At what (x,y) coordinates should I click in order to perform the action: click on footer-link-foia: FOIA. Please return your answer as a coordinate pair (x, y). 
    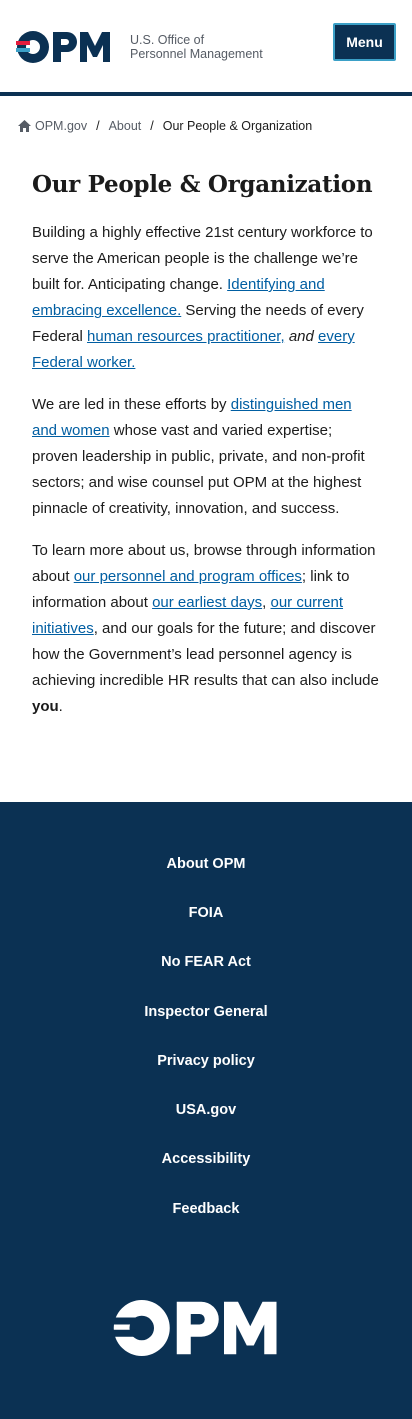
    Looking at the image, I should click on (206, 913).